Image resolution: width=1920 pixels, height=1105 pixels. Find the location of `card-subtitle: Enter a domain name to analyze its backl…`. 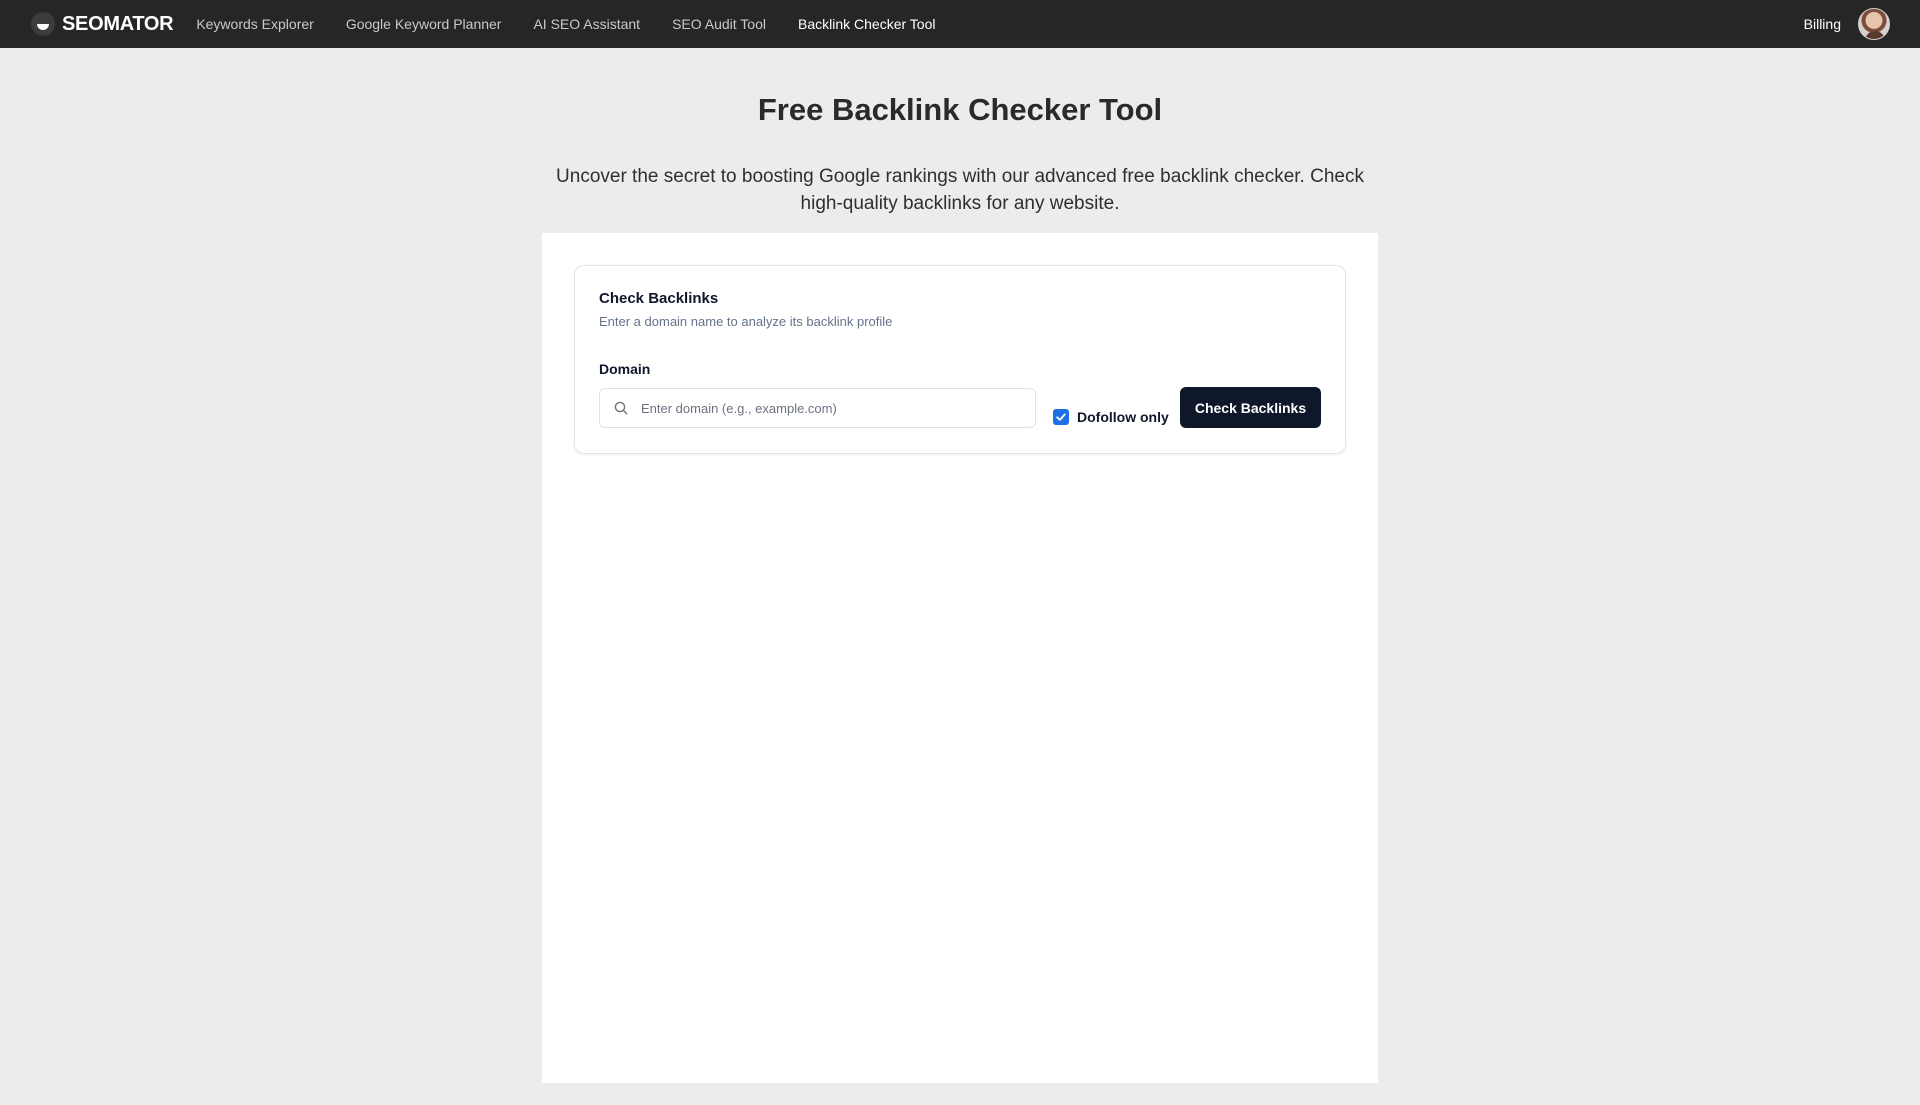

card-subtitle: Enter a domain name to analyze its backl… is located at coordinates (746, 321).